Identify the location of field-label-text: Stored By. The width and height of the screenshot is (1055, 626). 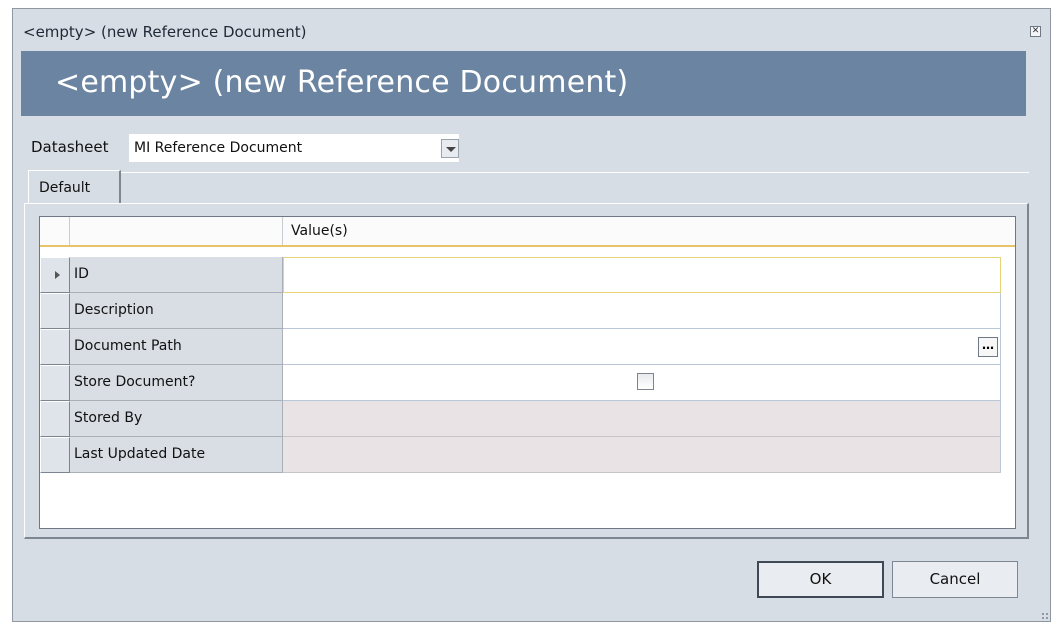
(108, 418).